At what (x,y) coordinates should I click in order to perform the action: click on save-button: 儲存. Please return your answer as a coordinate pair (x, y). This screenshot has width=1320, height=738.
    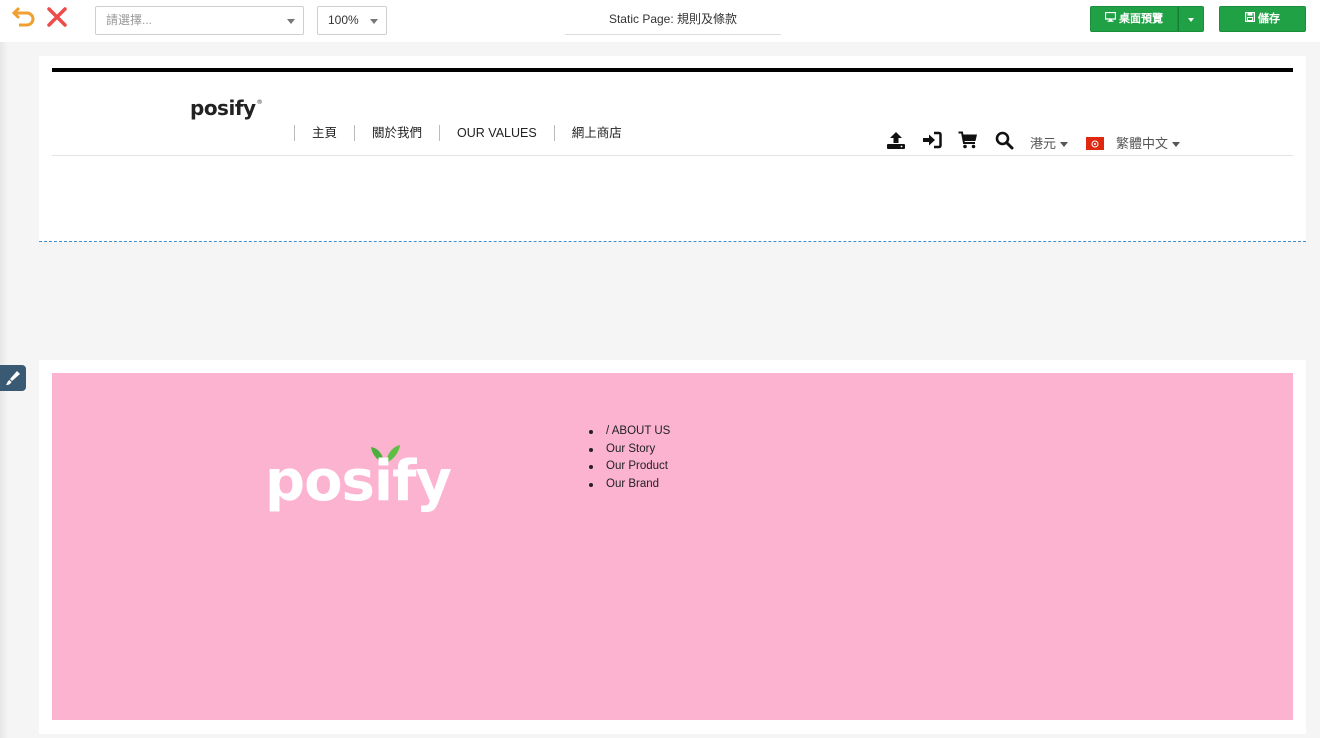
    Looking at the image, I should click on (1262, 19).